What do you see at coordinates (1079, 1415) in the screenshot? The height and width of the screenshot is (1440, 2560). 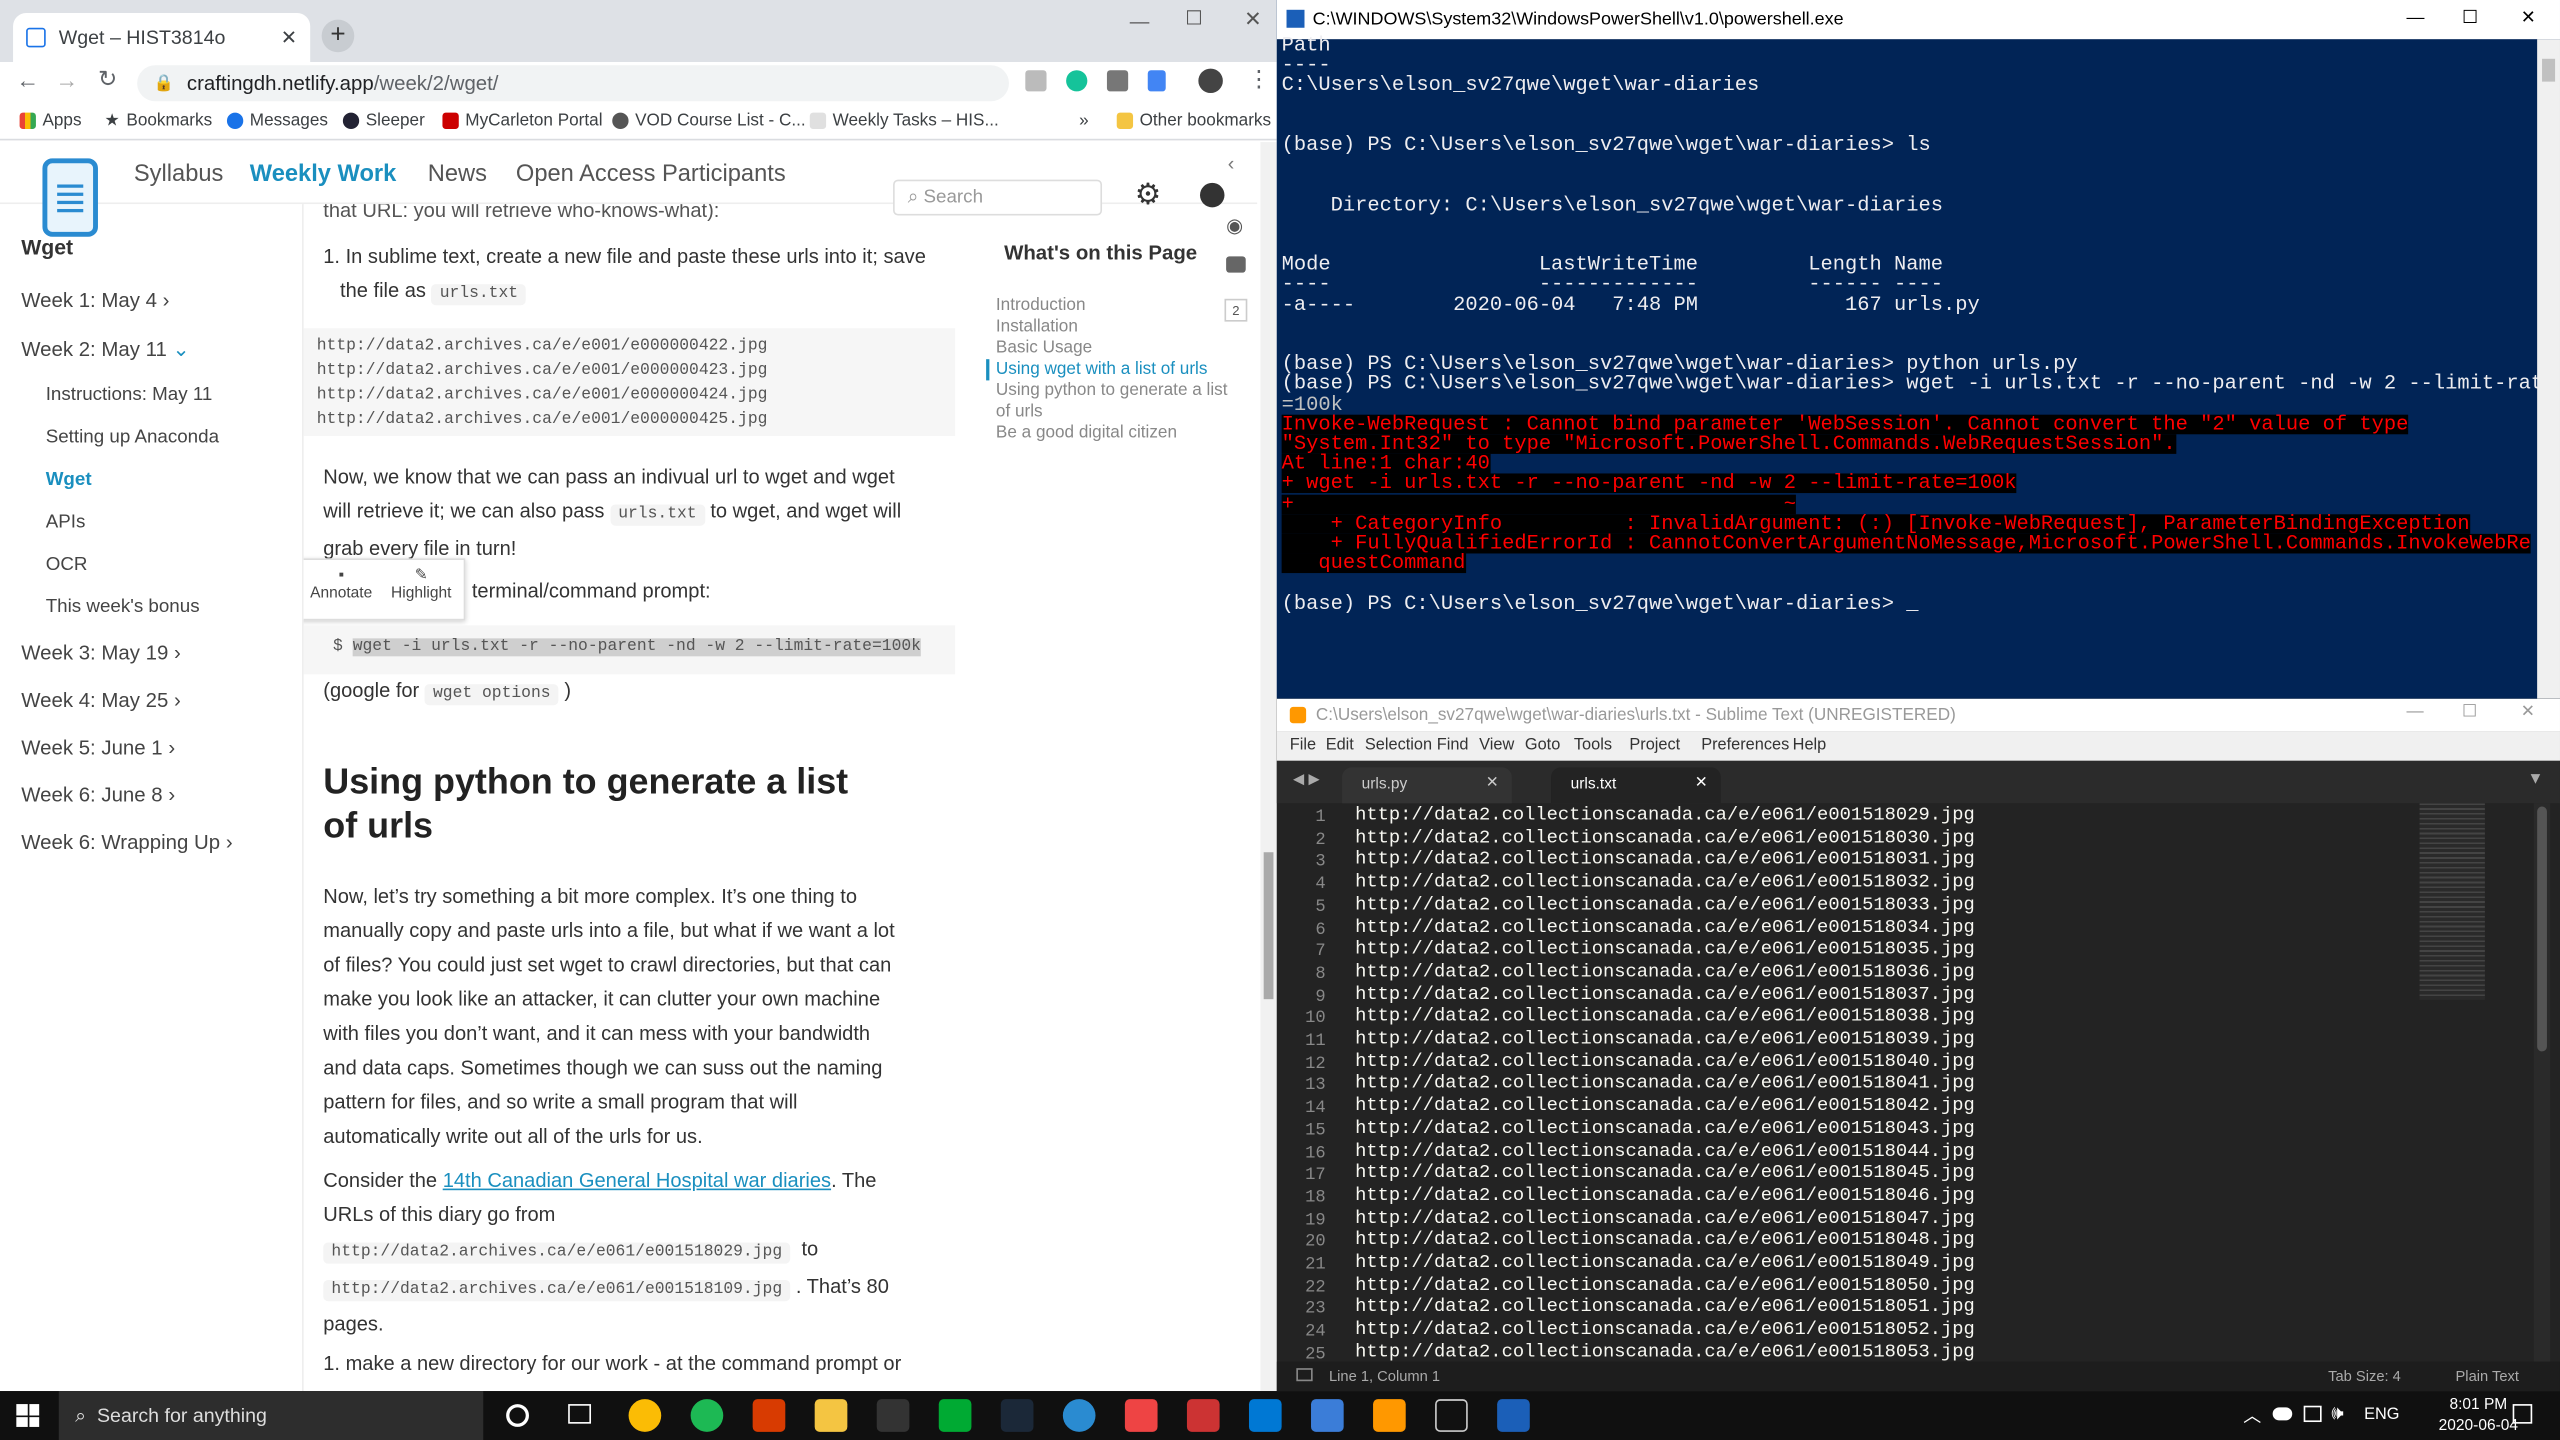 I see `app2-taskbar-icon` at bounding box center [1079, 1415].